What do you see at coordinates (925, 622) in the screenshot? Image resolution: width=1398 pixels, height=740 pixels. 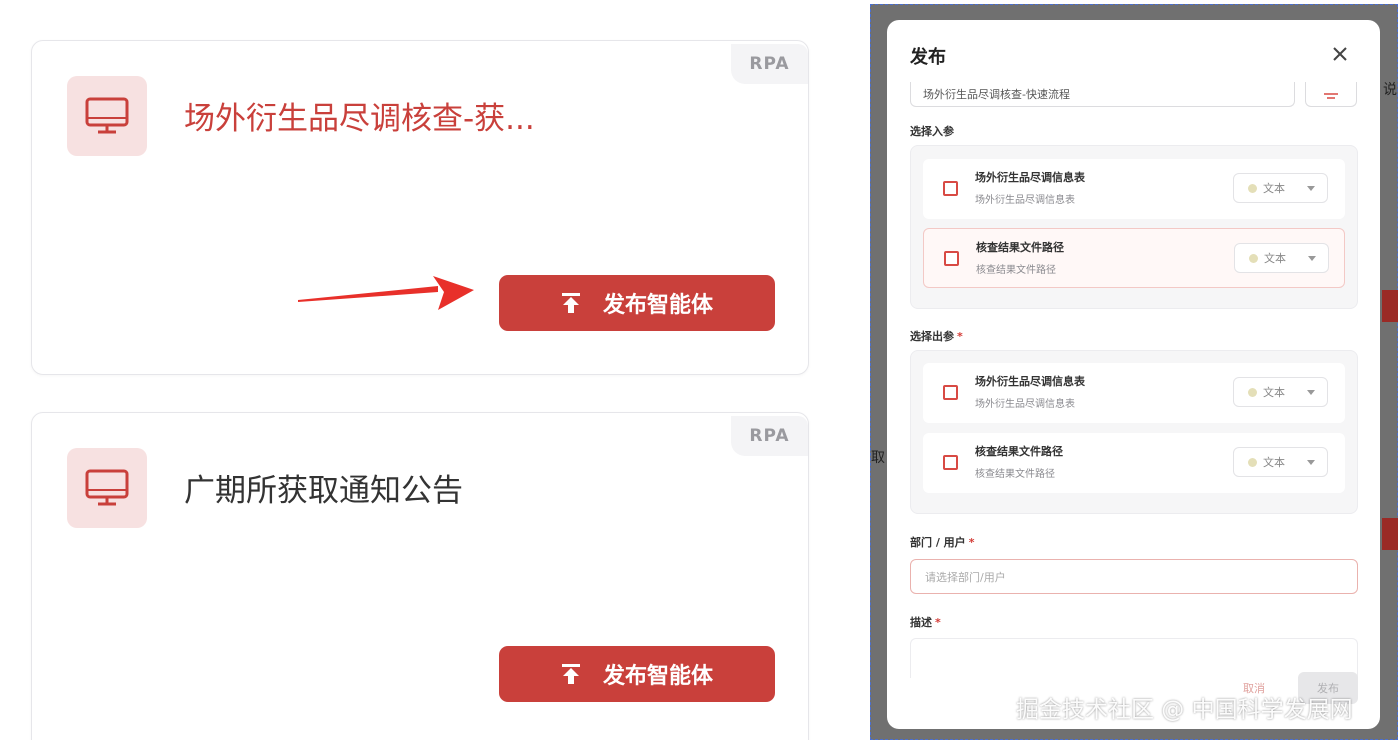 I see `description-label: 描述 *` at bounding box center [925, 622].